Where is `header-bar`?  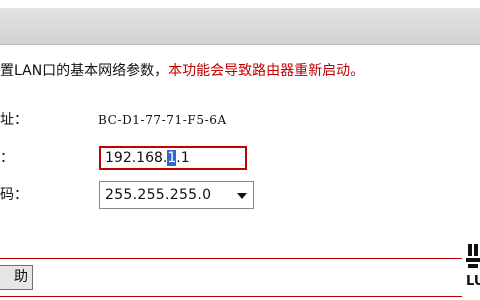
header-bar is located at coordinates (240, 26).